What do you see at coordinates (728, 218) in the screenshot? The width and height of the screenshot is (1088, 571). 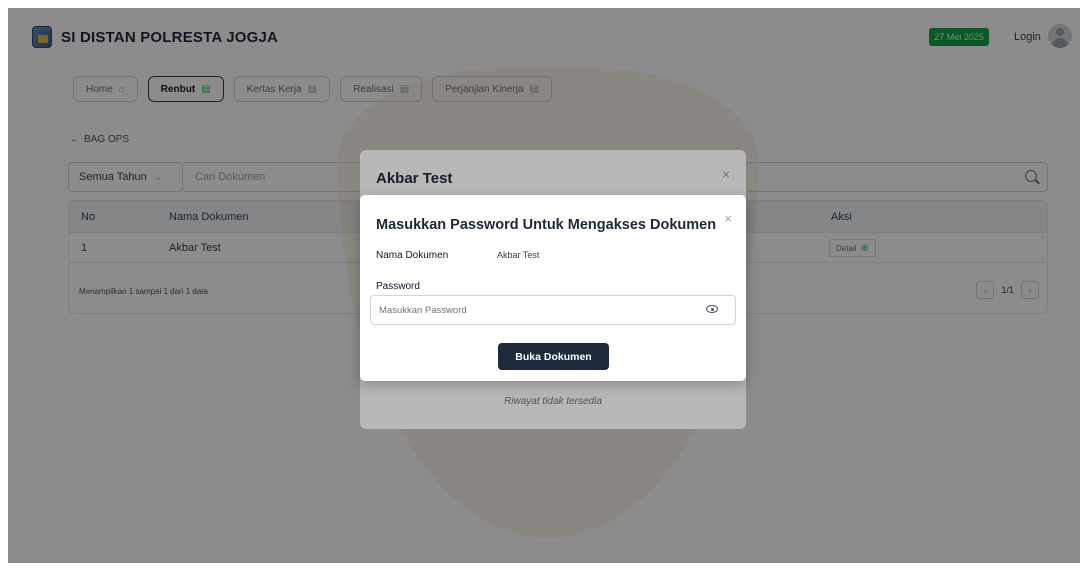 I see `close-icon: ×` at bounding box center [728, 218].